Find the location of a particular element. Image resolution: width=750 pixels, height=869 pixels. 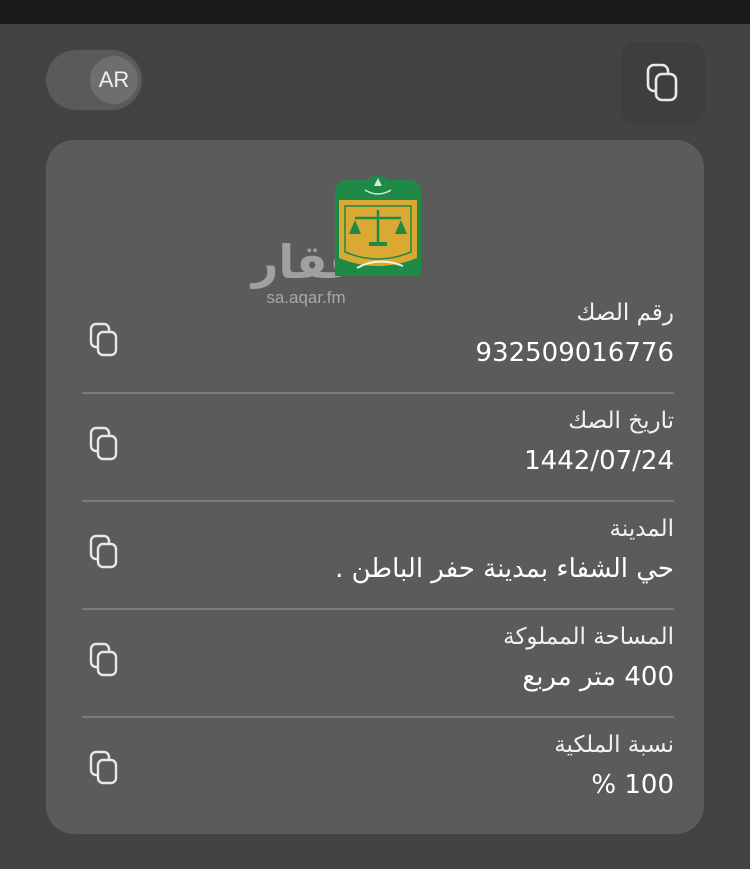

field-value: 932509016776 is located at coordinates (574, 353).